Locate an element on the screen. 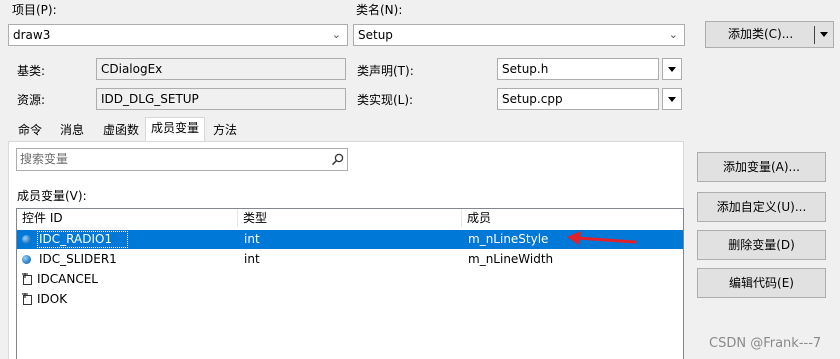  edit-code-button: 编辑代码(E) is located at coordinates (761, 283).